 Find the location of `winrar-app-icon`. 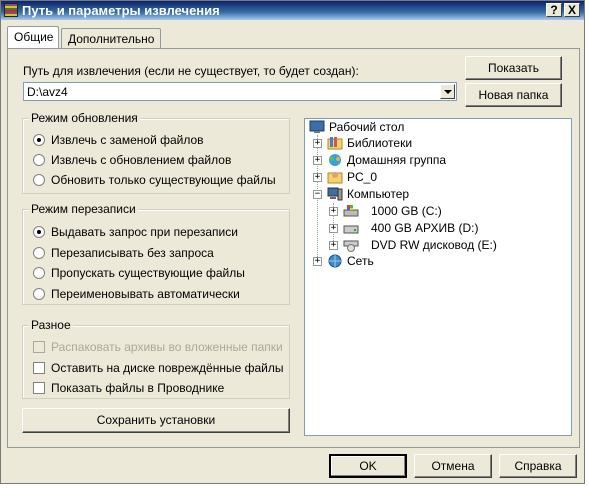

winrar-app-icon is located at coordinates (11, 10).